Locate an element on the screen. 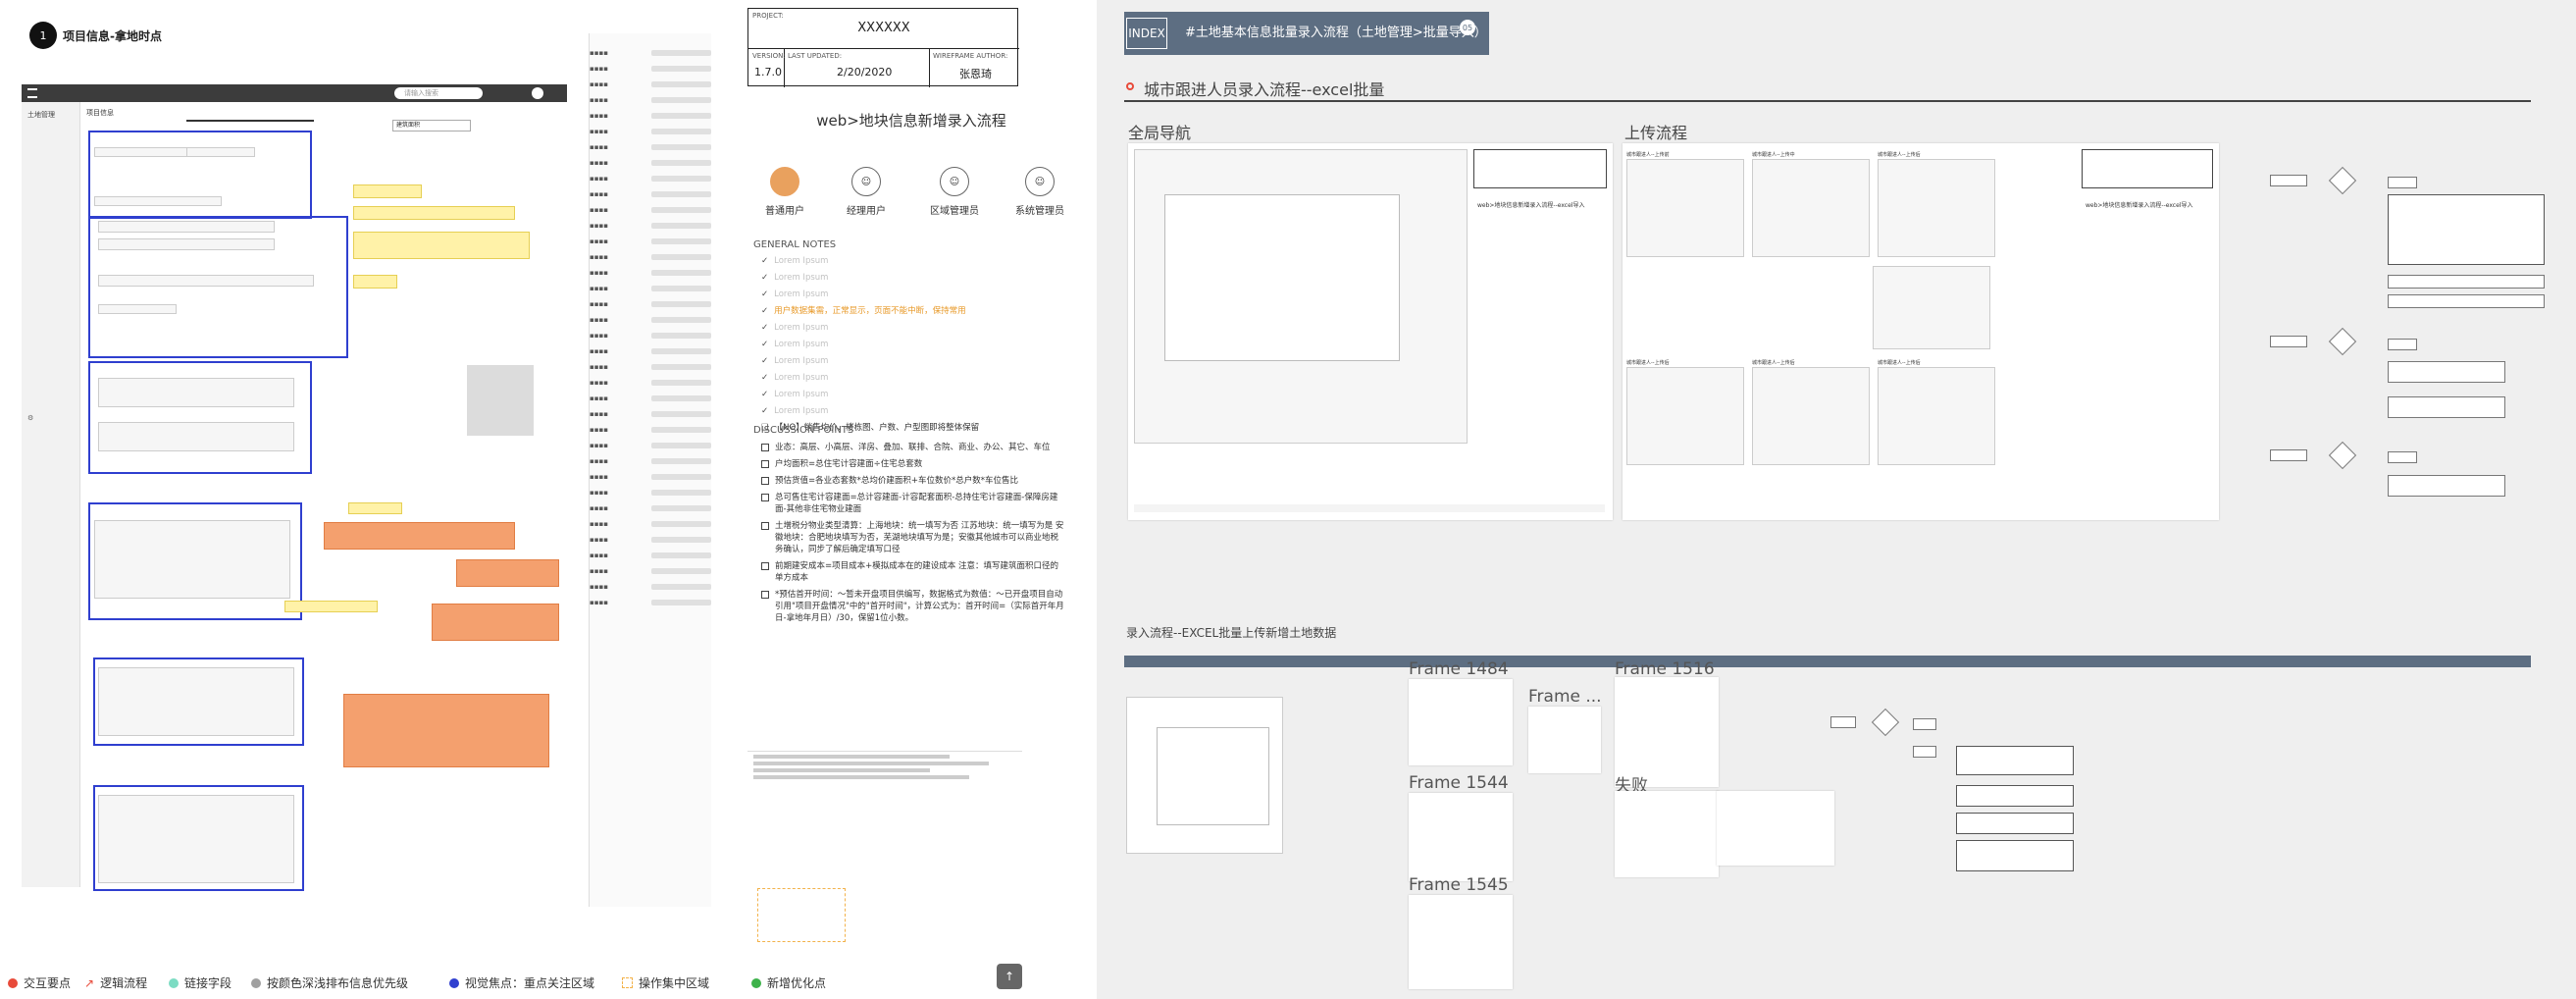 The height and width of the screenshot is (999, 2576). artboard-title: 项目信息-拿地时点 is located at coordinates (112, 36).